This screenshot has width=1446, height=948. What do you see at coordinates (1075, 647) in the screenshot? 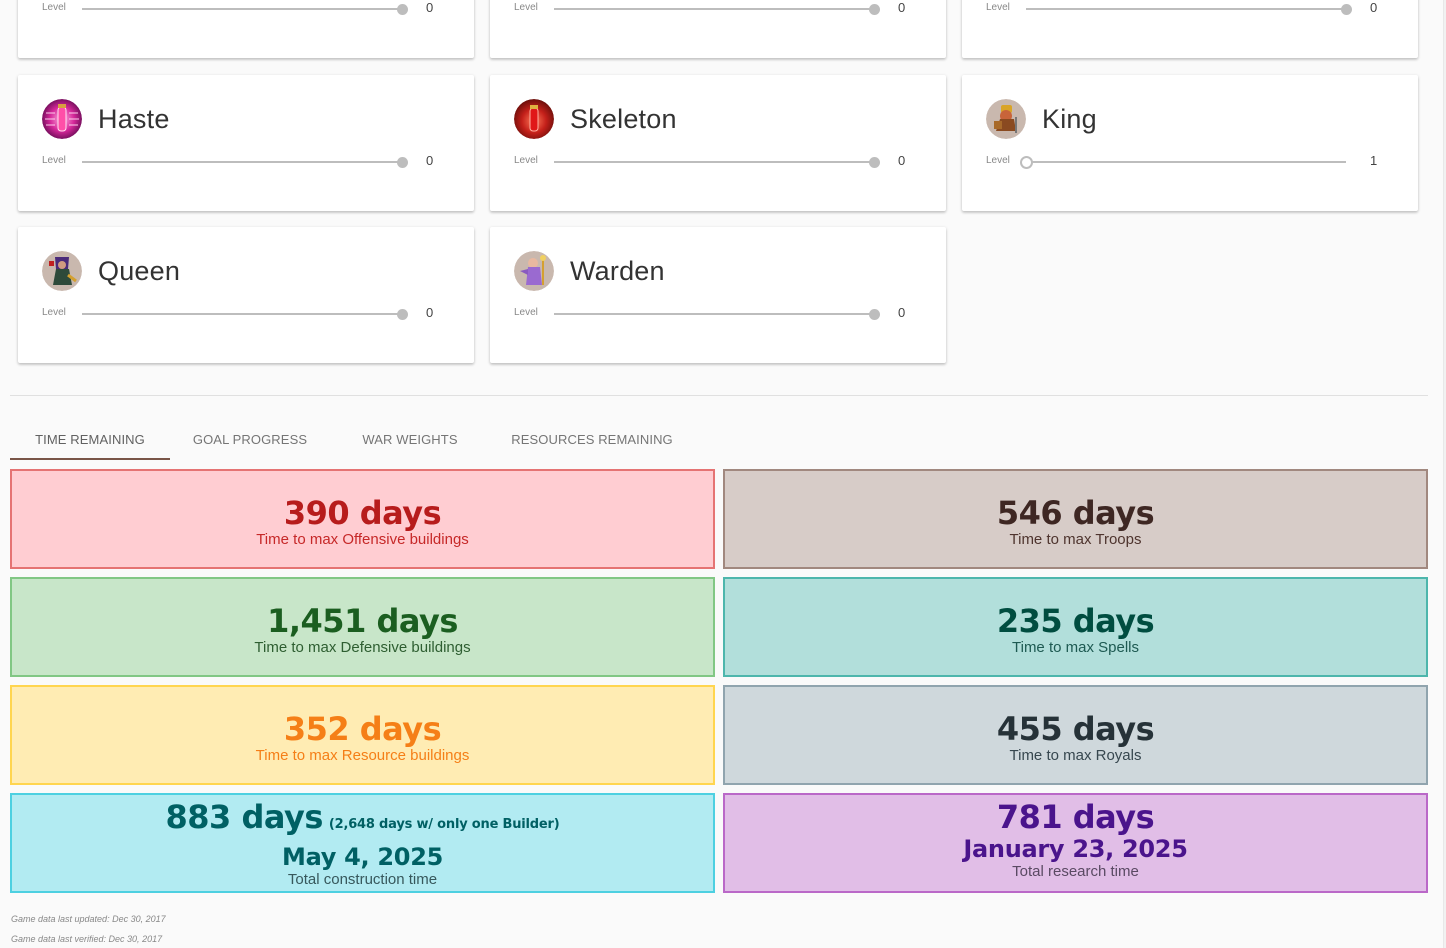
I see `stat-label: Time to max Spells` at bounding box center [1075, 647].